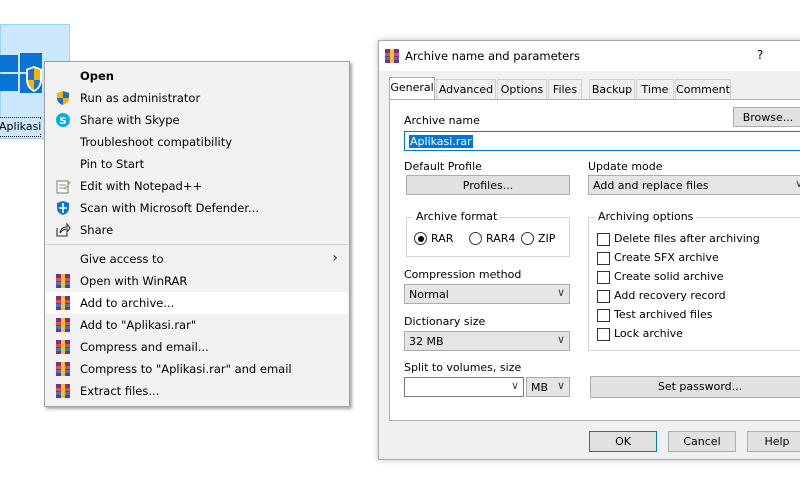 The image size is (800, 500). I want to click on tab-time: Time, so click(655, 89).